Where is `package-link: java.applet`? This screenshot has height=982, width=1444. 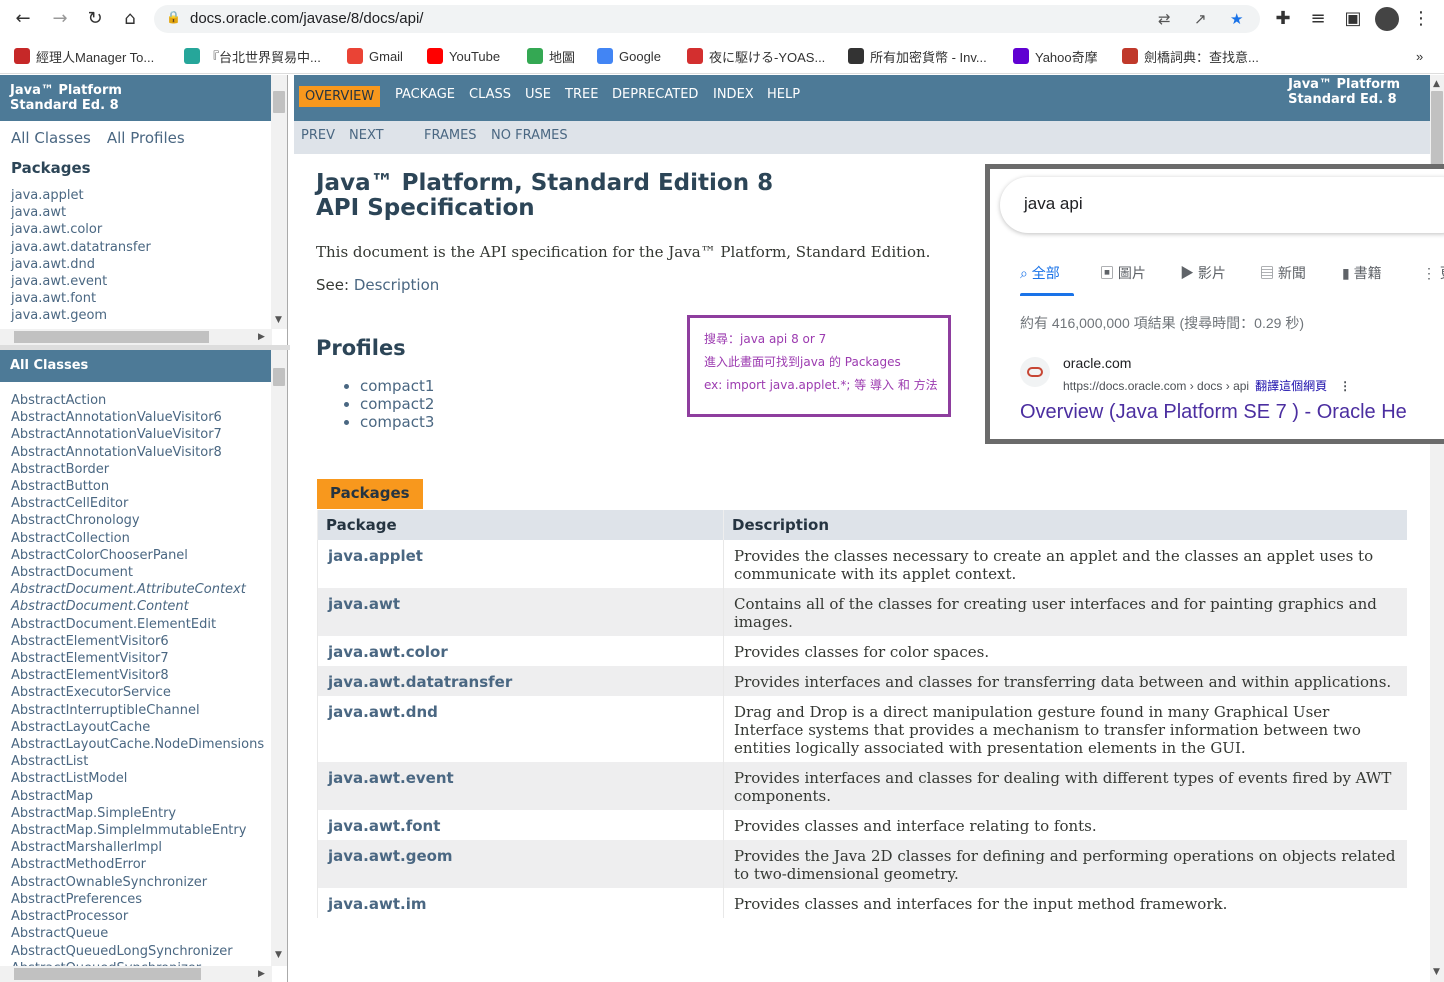 package-link: java.applet is located at coordinates (143, 195).